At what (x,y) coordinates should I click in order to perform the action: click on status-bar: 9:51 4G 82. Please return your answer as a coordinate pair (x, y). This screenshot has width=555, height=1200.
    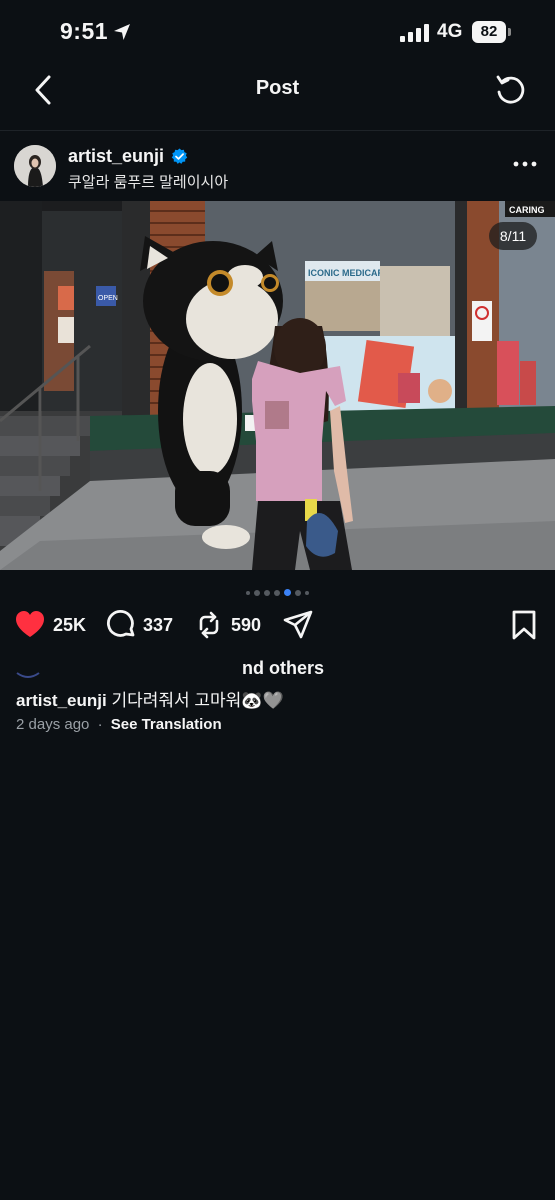
    Looking at the image, I should click on (277, 33).